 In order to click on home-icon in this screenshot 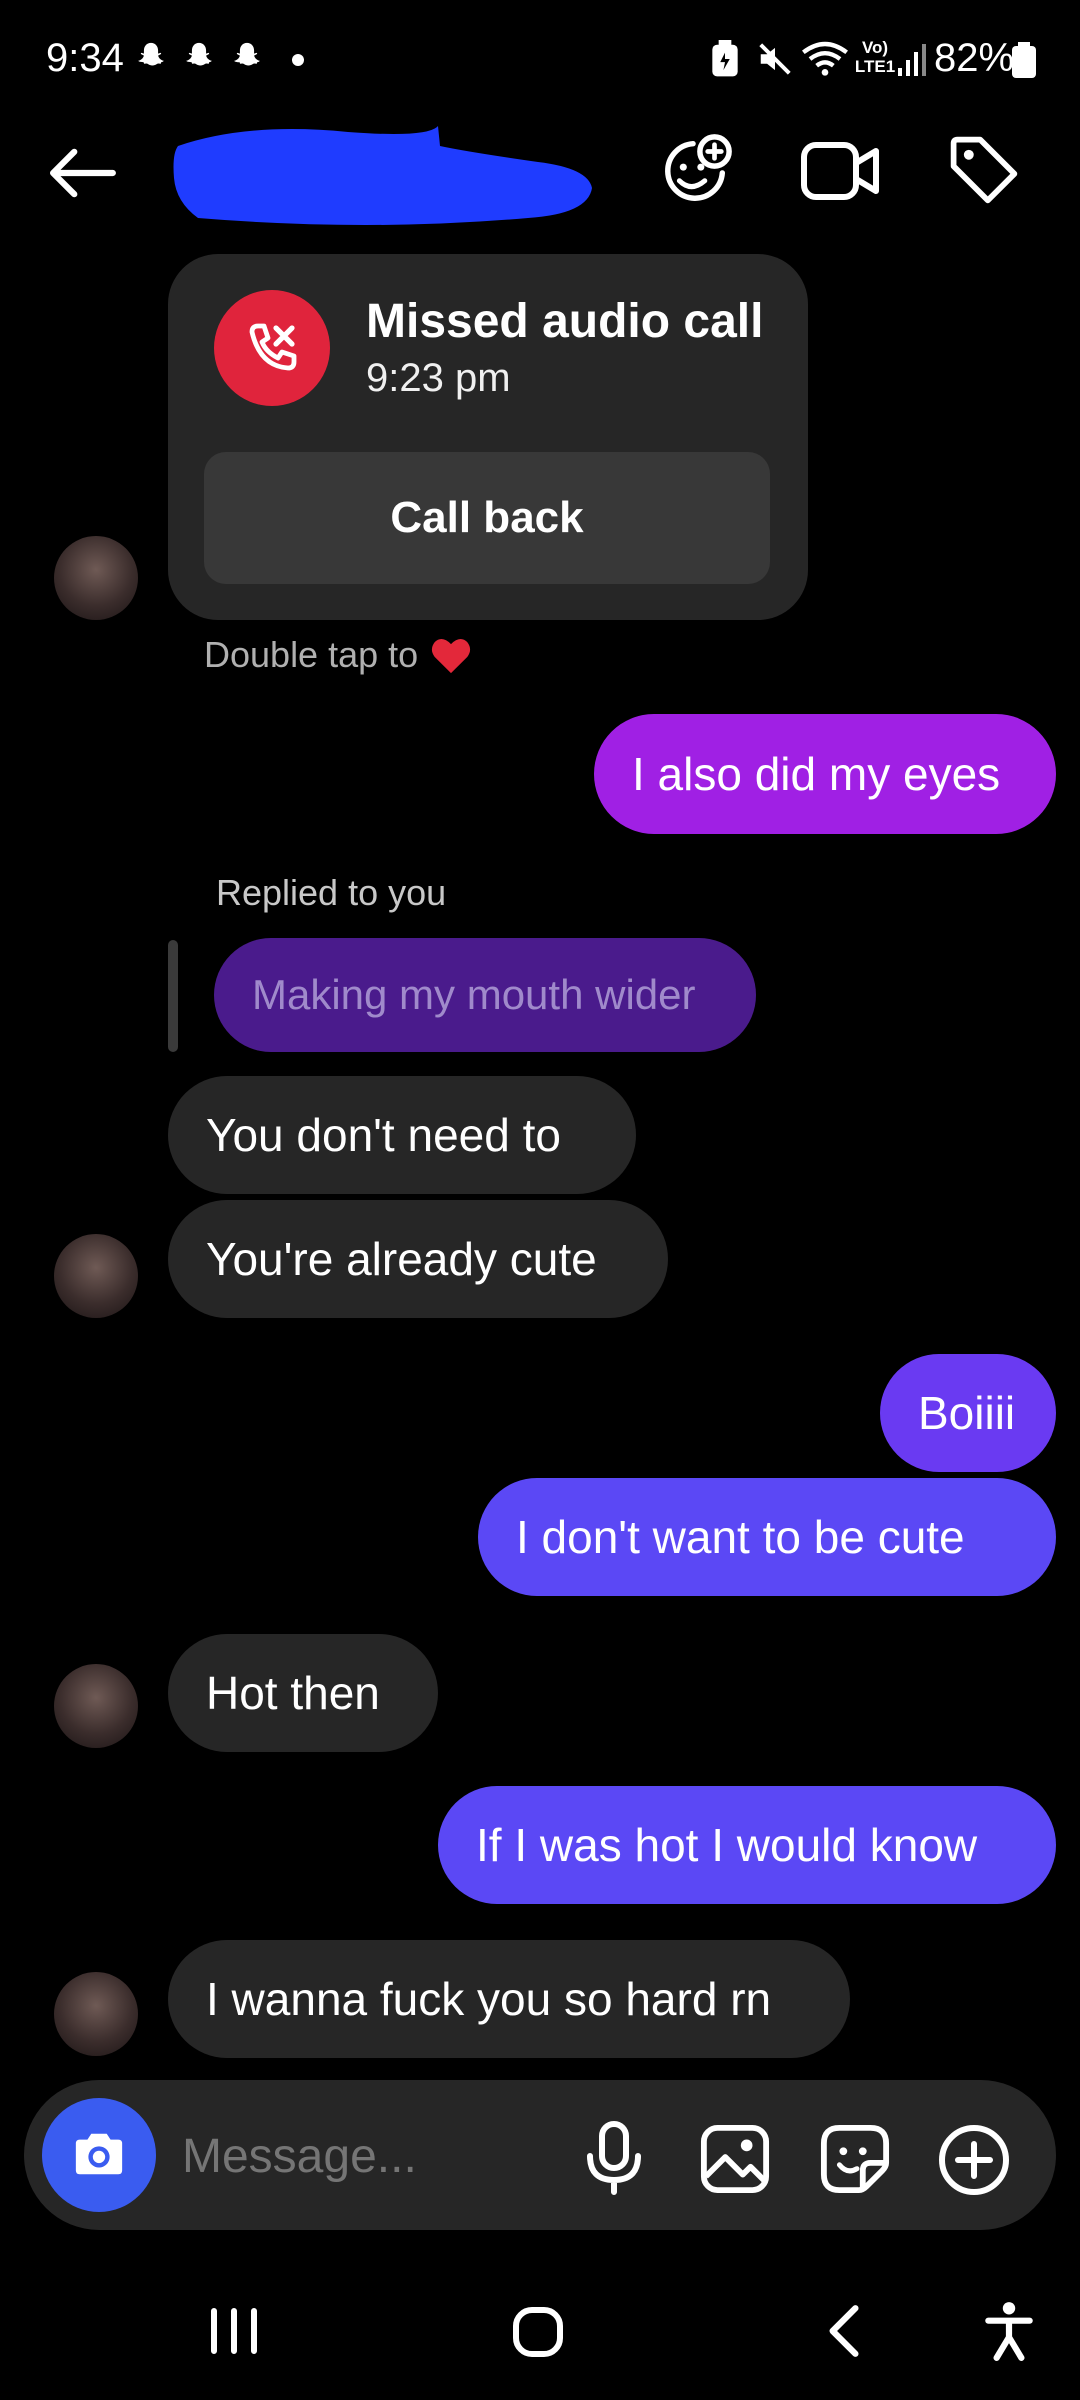, I will do `click(538, 2332)`.